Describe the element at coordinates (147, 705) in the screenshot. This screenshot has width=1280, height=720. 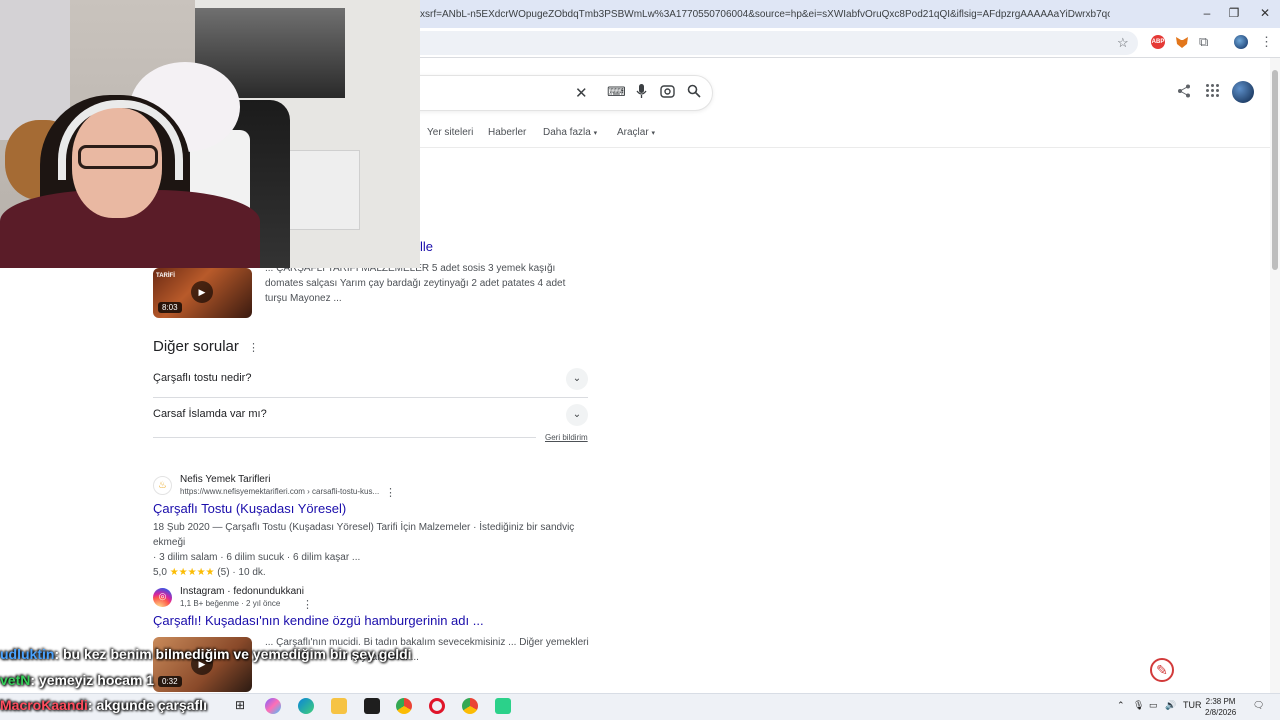
I see `chat-text: : akgunde çarşaflı` at that location.